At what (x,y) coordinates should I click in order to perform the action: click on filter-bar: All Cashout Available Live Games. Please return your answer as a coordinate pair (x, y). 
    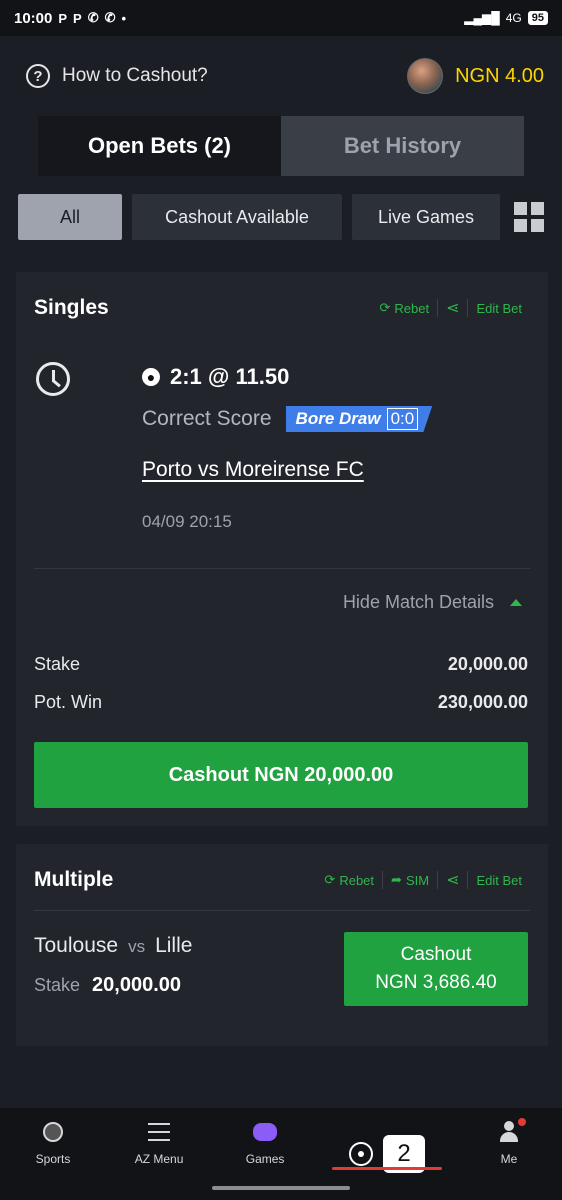
    Looking at the image, I should click on (281, 217).